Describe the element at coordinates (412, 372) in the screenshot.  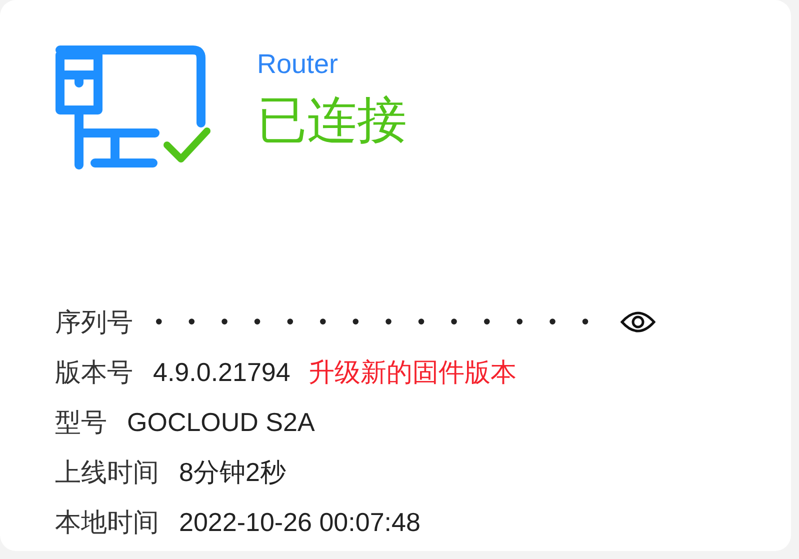
I see `upgrade-link: 升级新的固件版本` at that location.